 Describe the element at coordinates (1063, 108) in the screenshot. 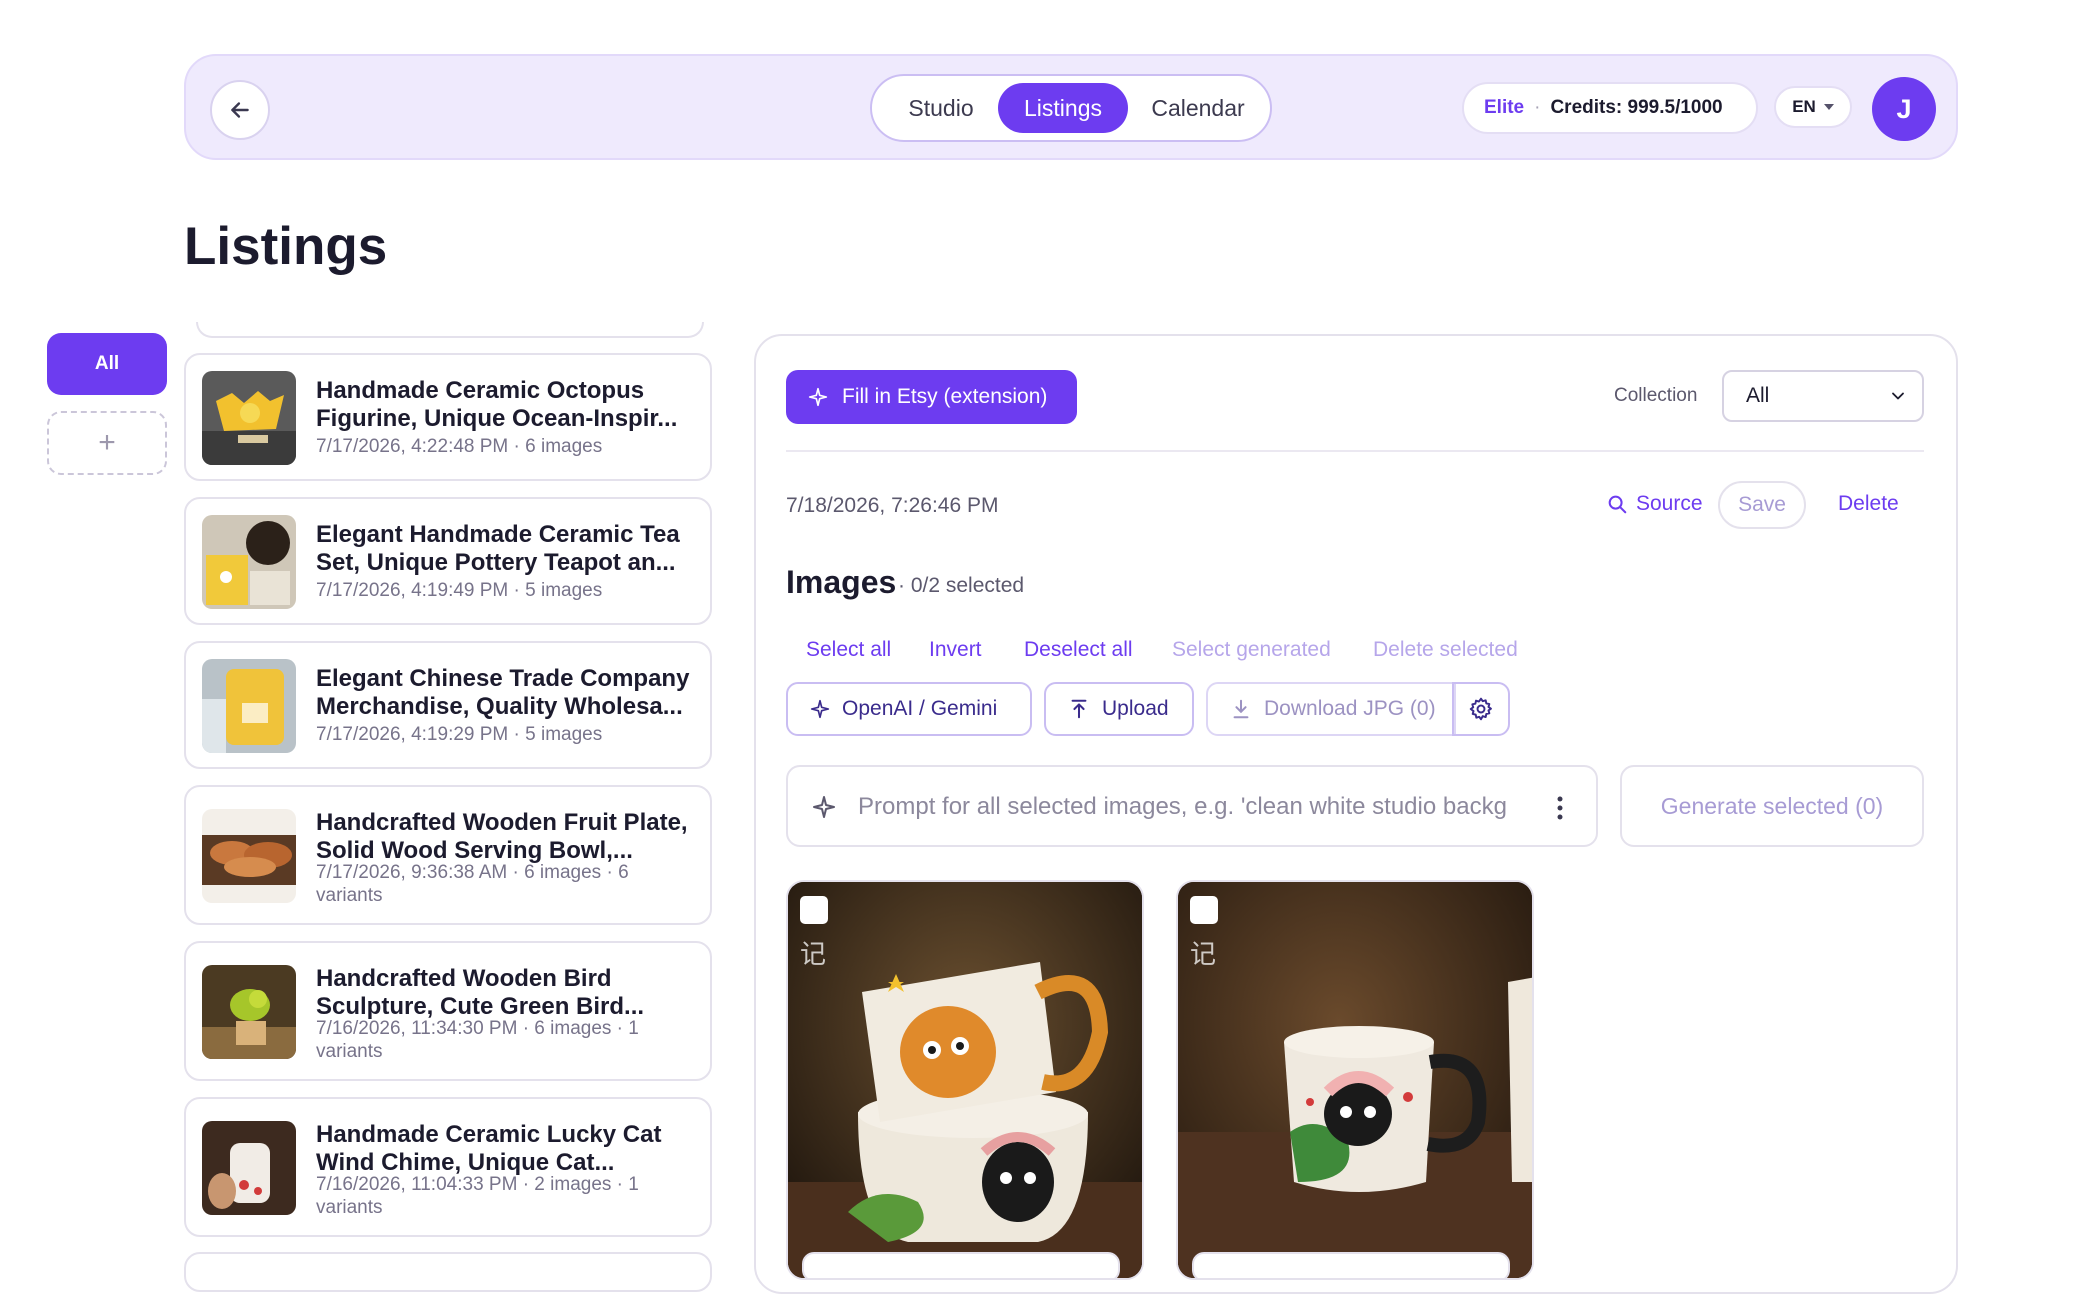

I see `tab-listings: Listings` at that location.